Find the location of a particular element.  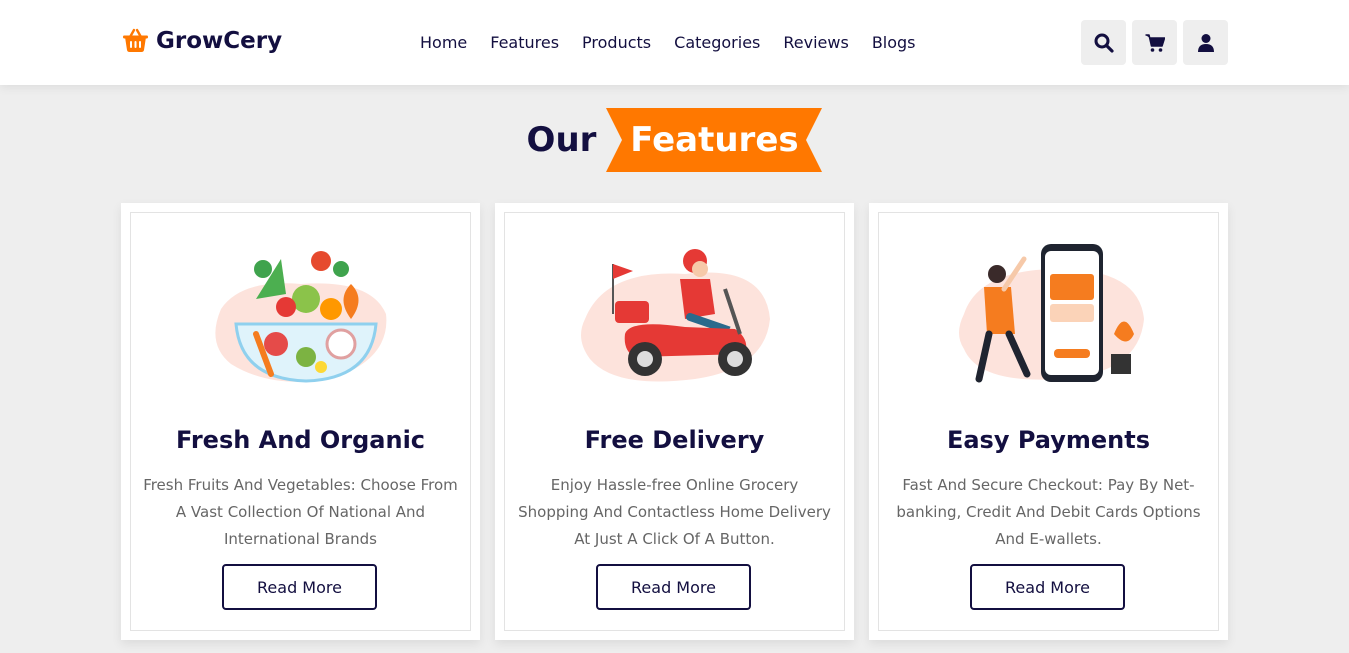

mobile-payment-illustration is located at coordinates (1051, 313).